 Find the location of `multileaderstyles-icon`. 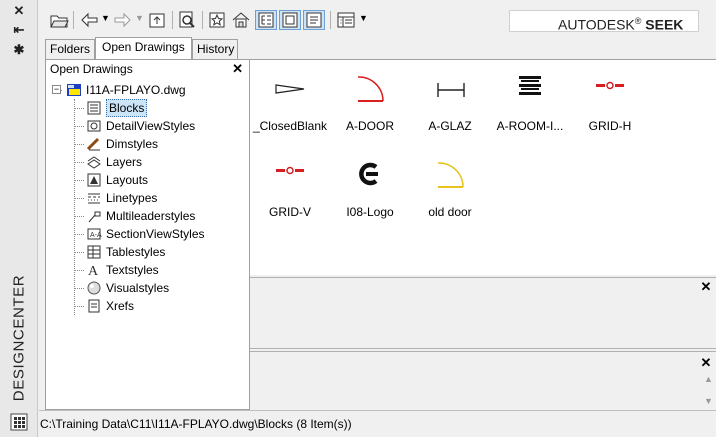

multileaderstyles-icon is located at coordinates (94, 217).